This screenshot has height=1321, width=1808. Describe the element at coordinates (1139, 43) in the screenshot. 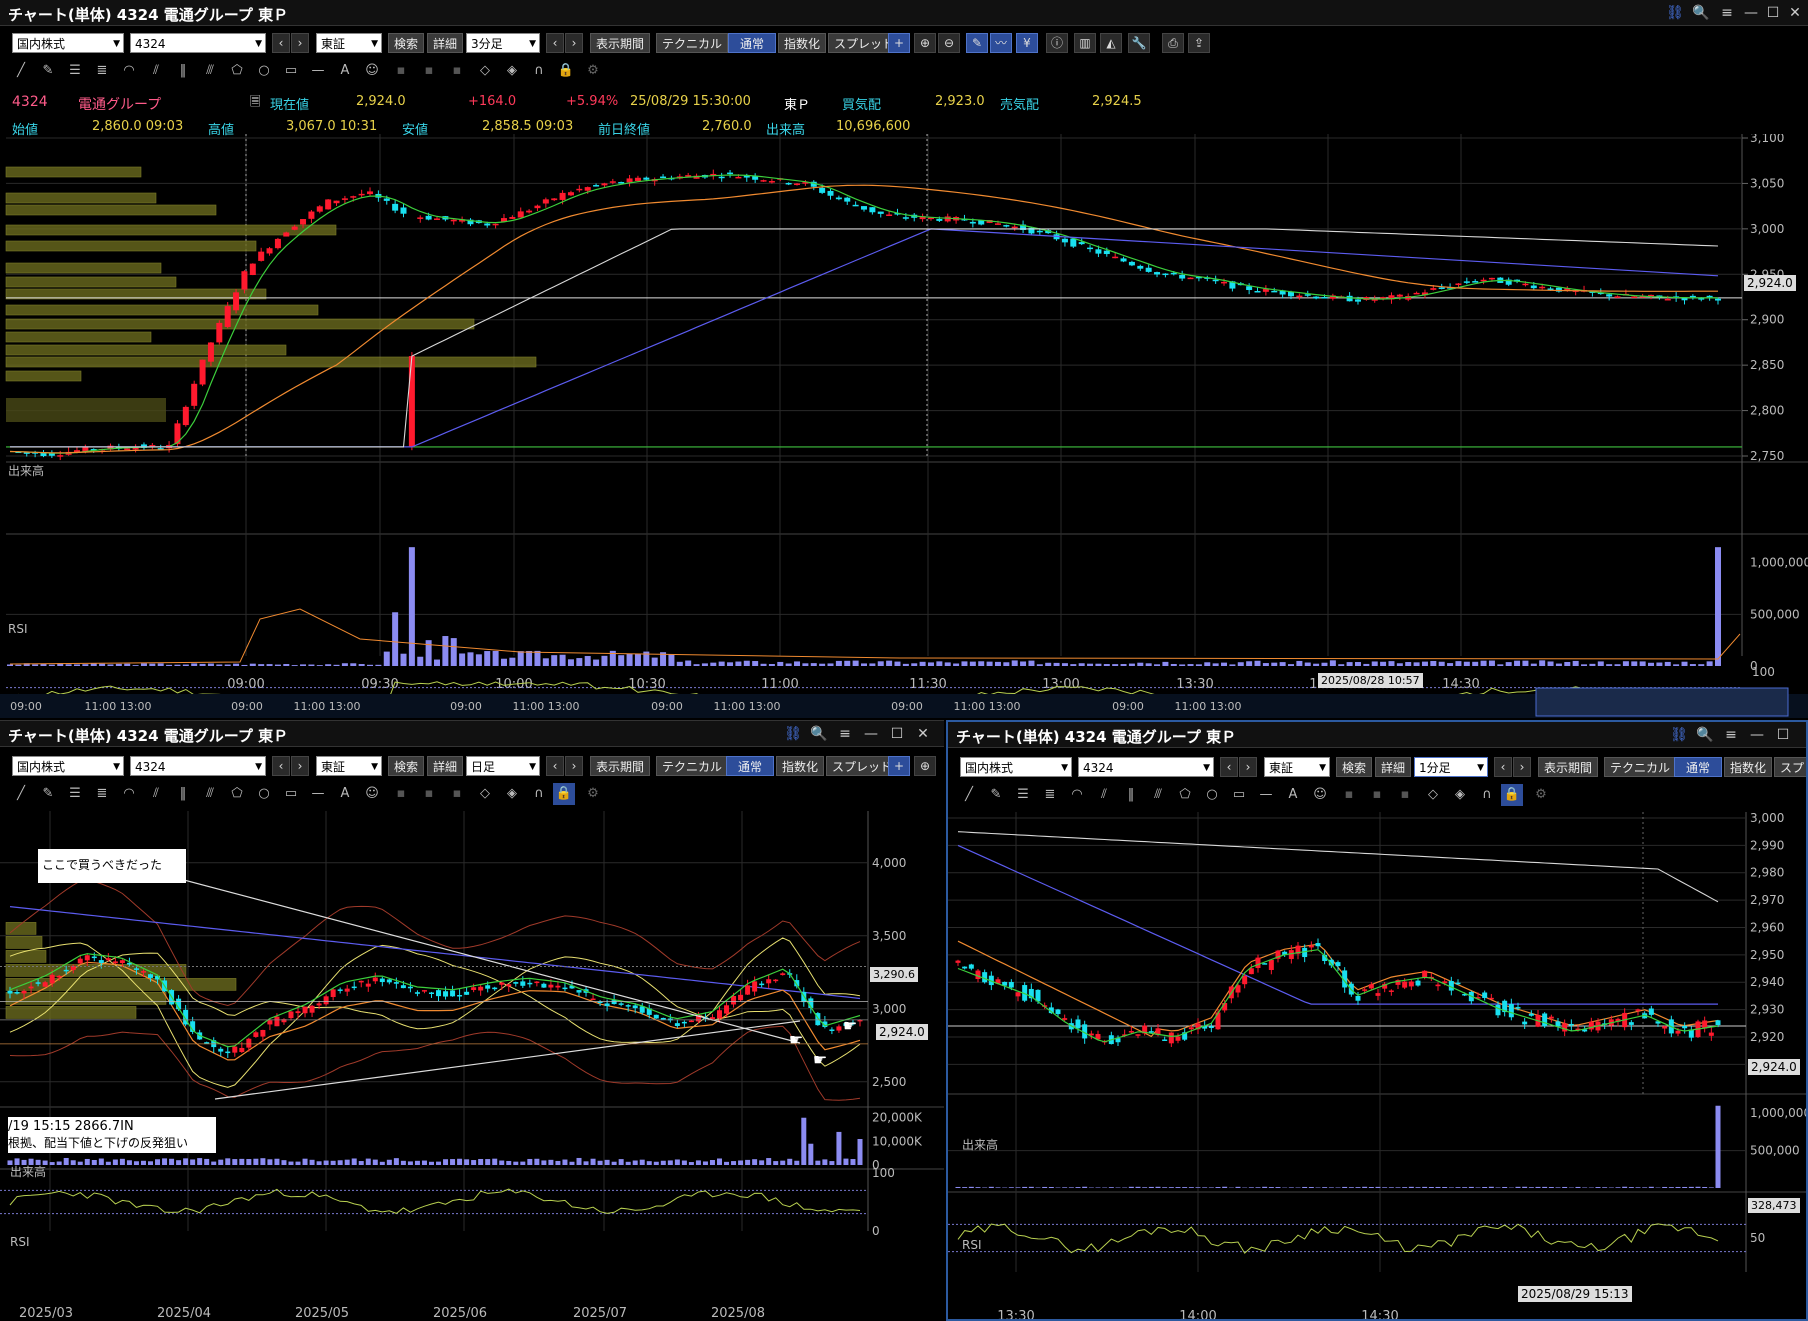

I see `wrench-icon: 🔧` at that location.